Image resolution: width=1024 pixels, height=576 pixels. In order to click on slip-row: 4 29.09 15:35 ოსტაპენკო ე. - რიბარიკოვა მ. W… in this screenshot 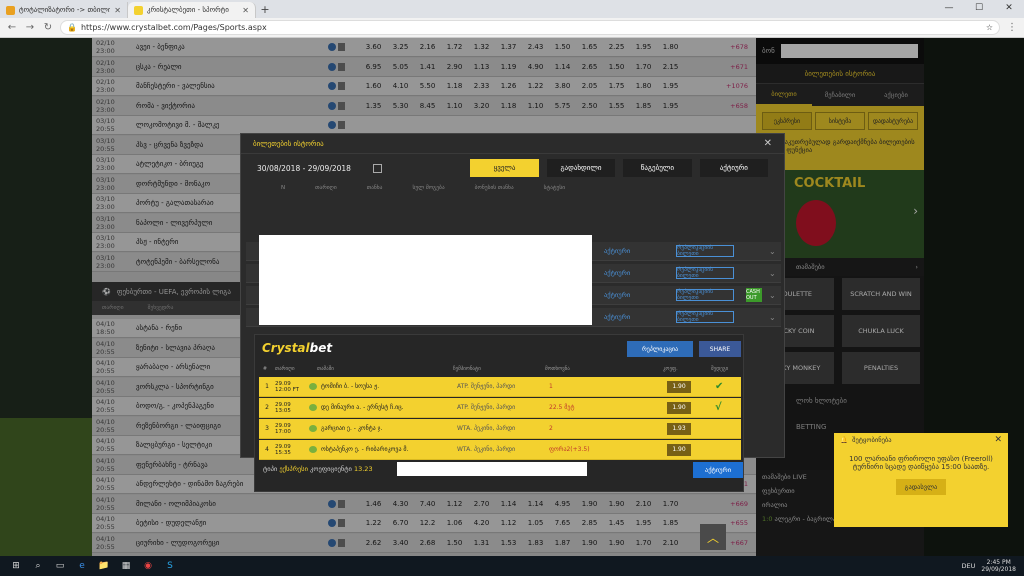, I will do `click(500, 450)`.